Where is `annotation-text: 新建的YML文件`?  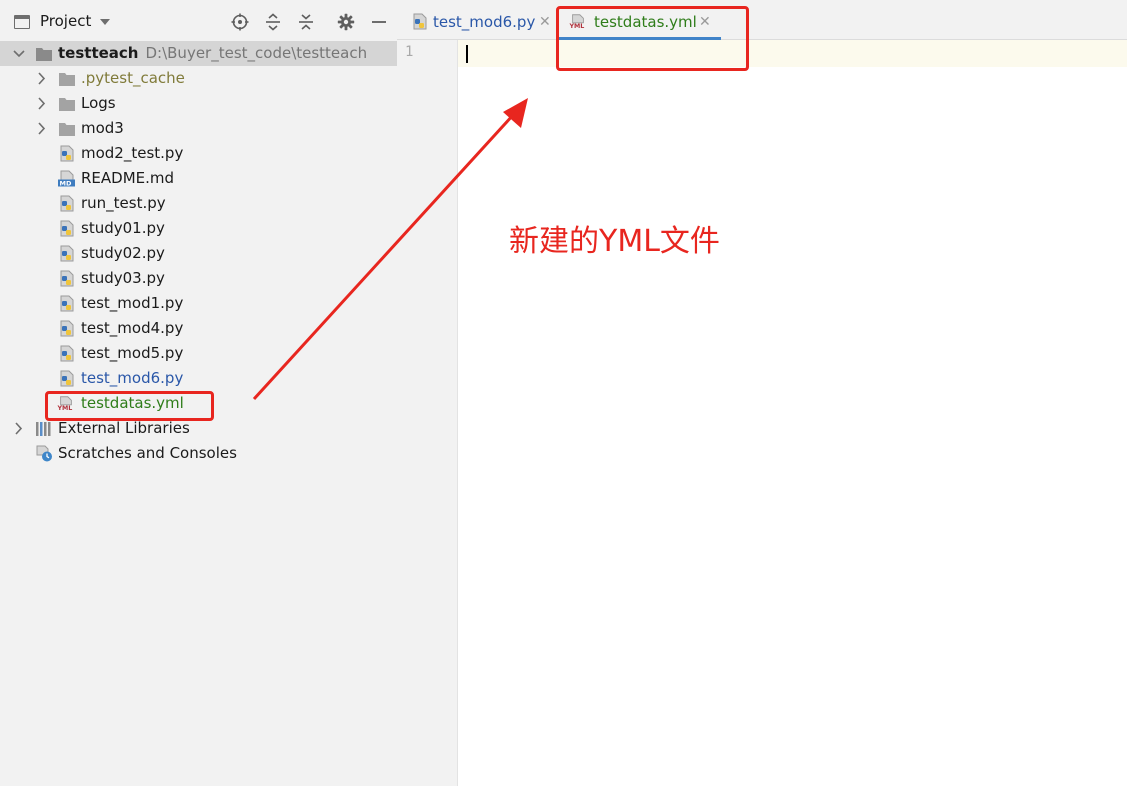 annotation-text: 新建的YML文件 is located at coordinates (614, 241).